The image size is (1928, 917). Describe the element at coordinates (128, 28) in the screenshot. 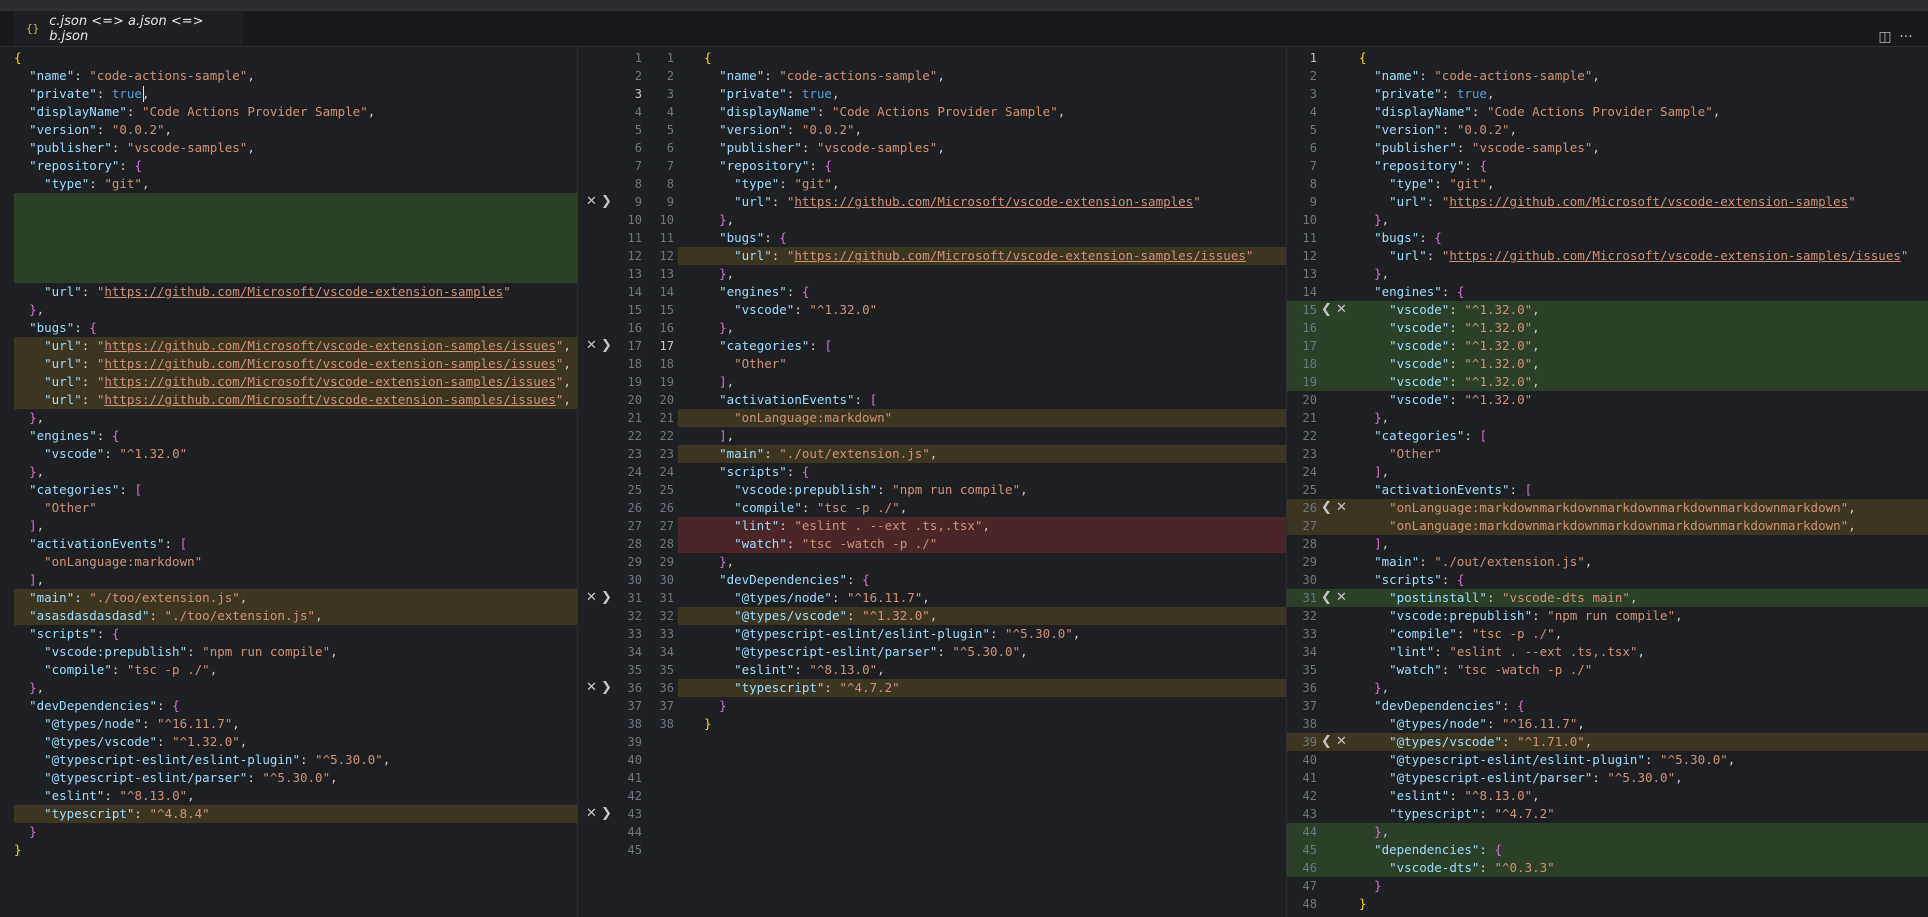

I see `tab-merge-editor: {} c.json <=> a.json <=> b.json` at that location.